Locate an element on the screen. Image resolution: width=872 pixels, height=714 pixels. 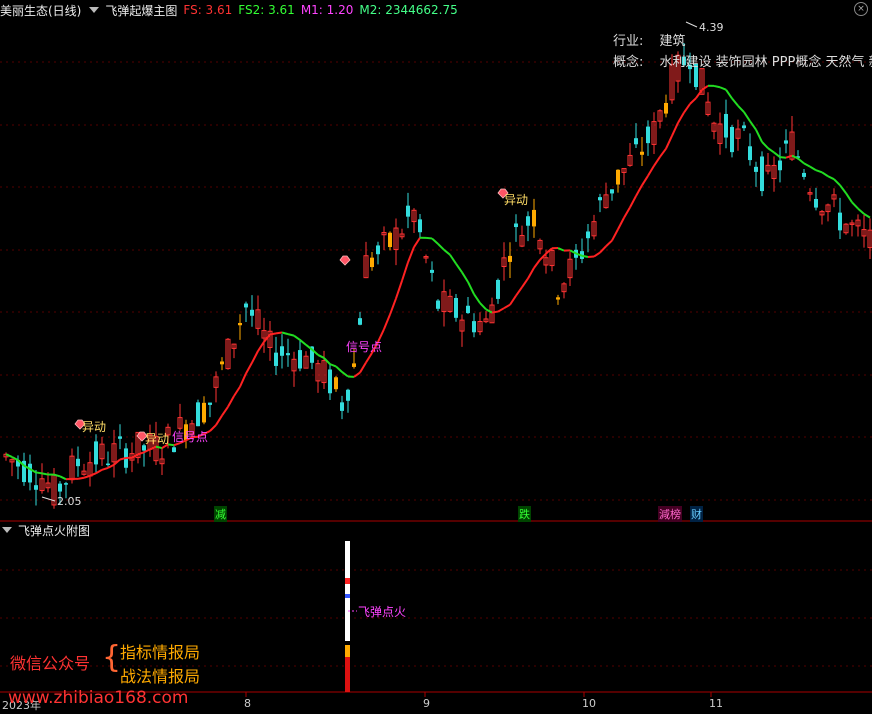
fs-value: FS: 3.61 is located at coordinates (208, 10).